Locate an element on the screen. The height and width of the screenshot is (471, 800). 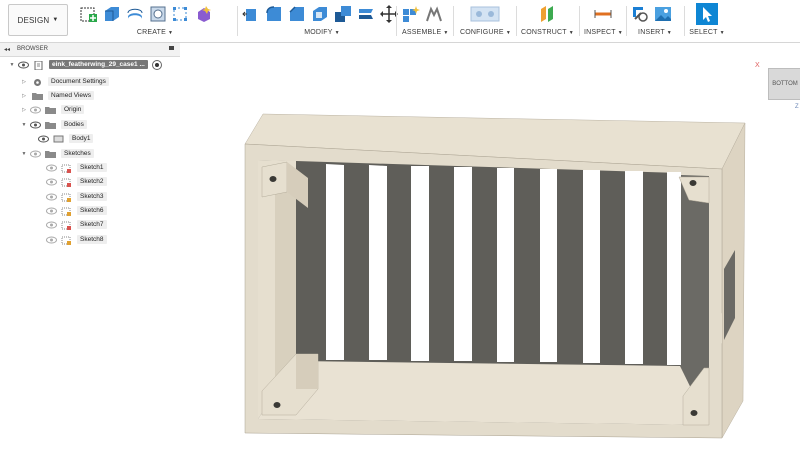
chevron-down-icon: ▼ is located at coordinates (55, 20).